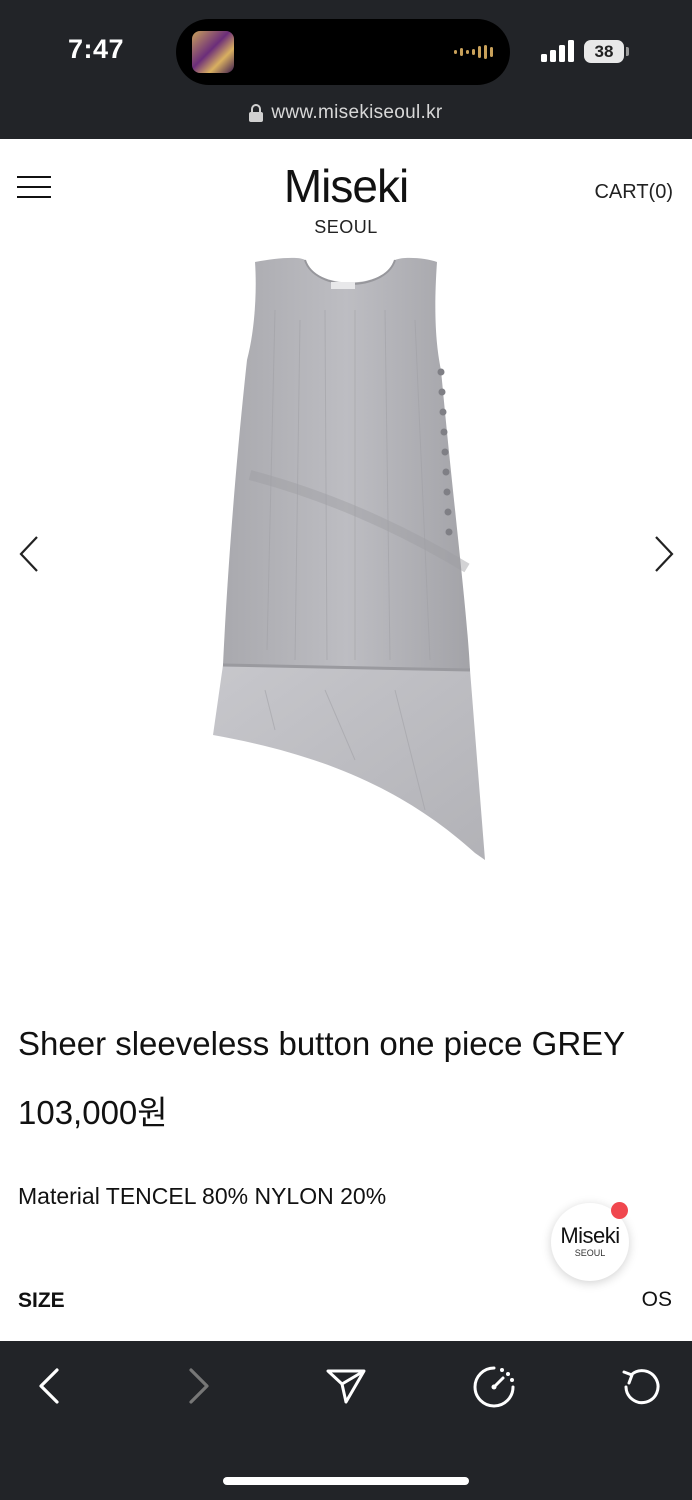  What do you see at coordinates (619, 1210) in the screenshot?
I see `notification-badge` at bounding box center [619, 1210].